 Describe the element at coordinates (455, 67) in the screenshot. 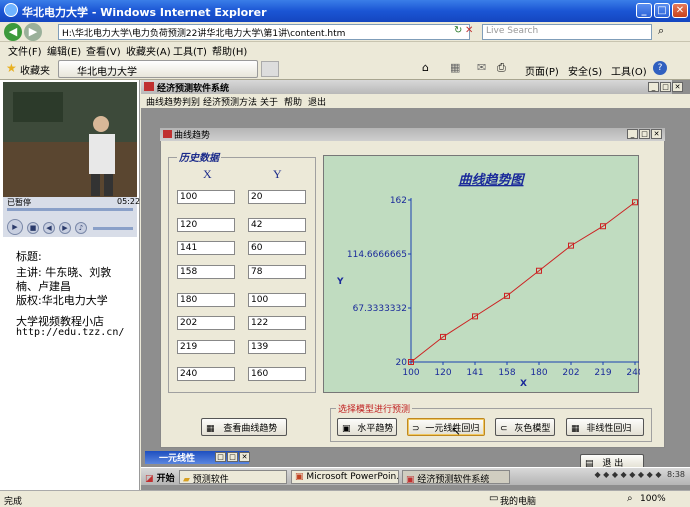

I see `feeds-icon: ▦` at that location.